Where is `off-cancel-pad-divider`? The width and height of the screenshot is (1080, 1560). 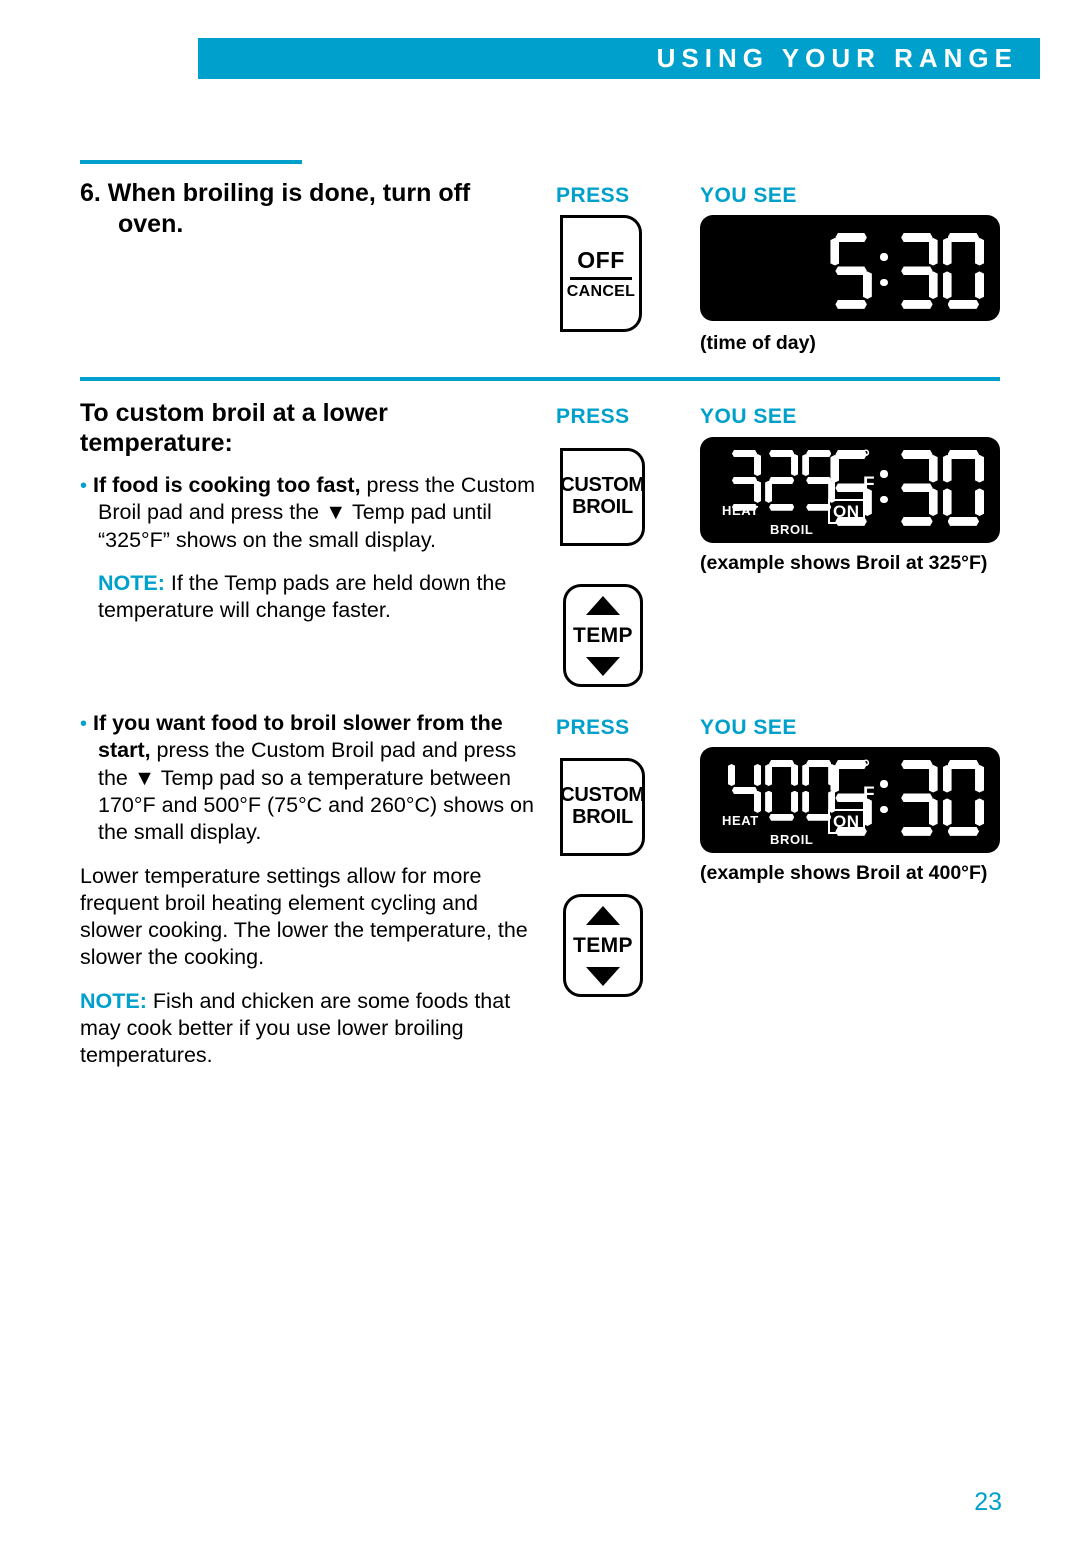
off-cancel-pad-divider is located at coordinates (601, 278).